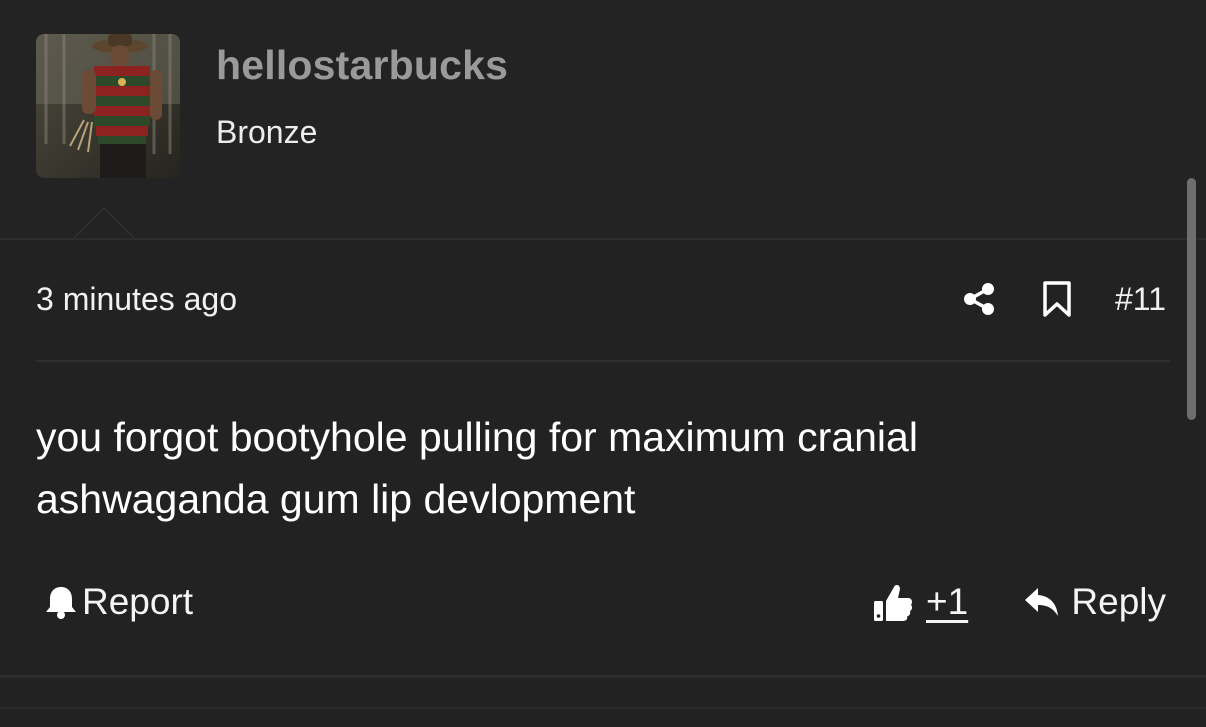 The image size is (1206, 727). What do you see at coordinates (362, 65) in the screenshot?
I see `username: hellostarbucks` at bounding box center [362, 65].